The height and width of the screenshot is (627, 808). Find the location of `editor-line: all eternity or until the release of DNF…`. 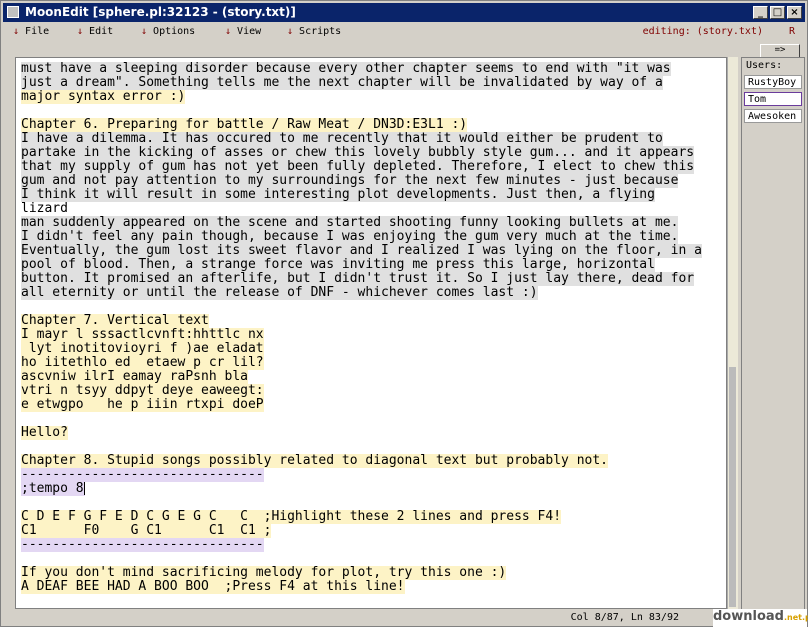

editor-line: all eternity or until the release of DNF… is located at coordinates (279, 292).